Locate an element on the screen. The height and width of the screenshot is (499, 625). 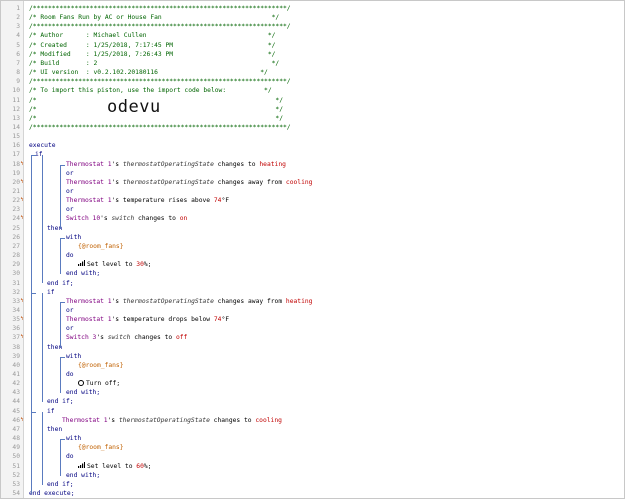
code-text: end execute; is located at coordinates (52, 493).